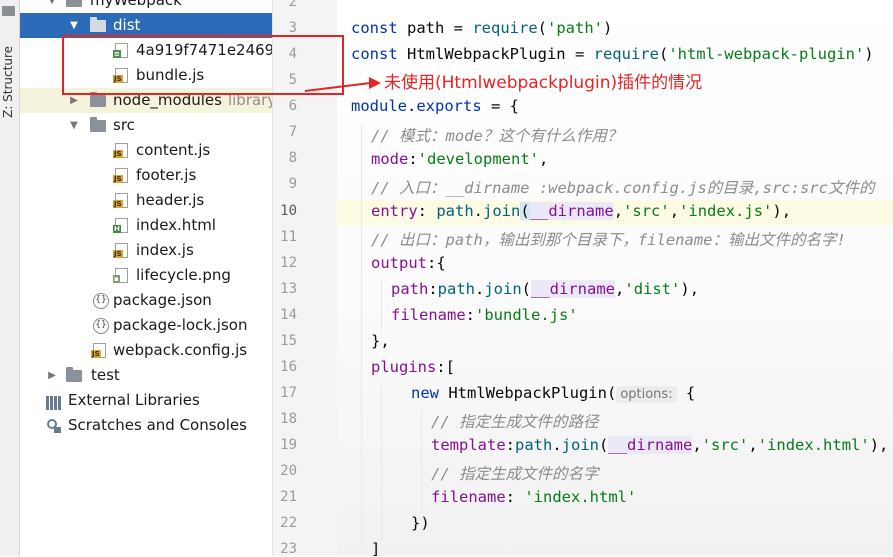  Describe the element at coordinates (482, 28) in the screenshot. I see `code-line-3: const path = require('path')` at that location.